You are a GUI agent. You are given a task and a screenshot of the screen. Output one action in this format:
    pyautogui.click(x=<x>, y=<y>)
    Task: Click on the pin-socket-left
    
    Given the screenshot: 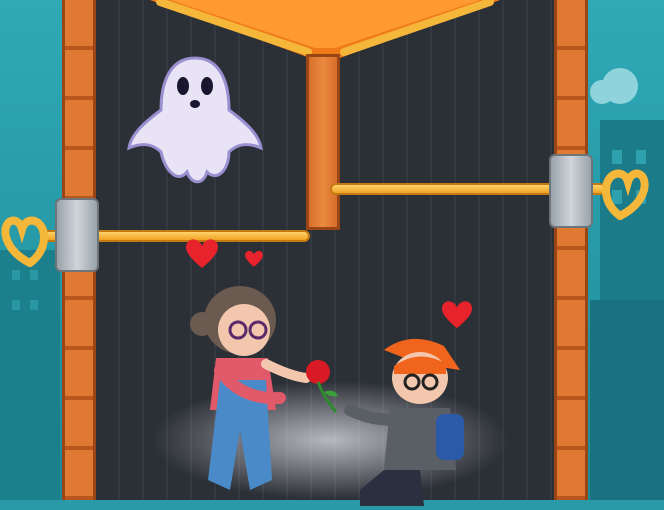 What is the action you would take?
    pyautogui.click(x=77, y=235)
    